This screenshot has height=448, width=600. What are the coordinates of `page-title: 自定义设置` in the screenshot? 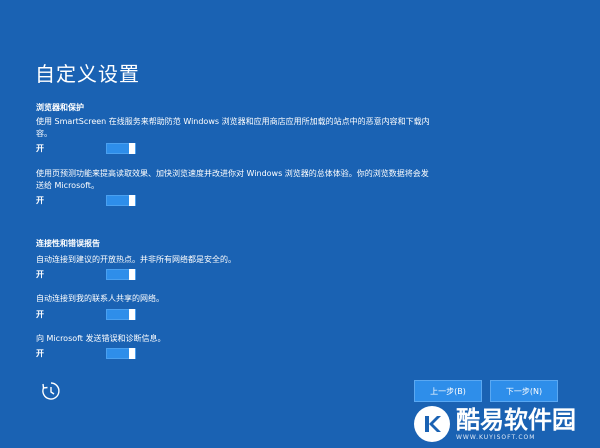 It's located at (87, 74).